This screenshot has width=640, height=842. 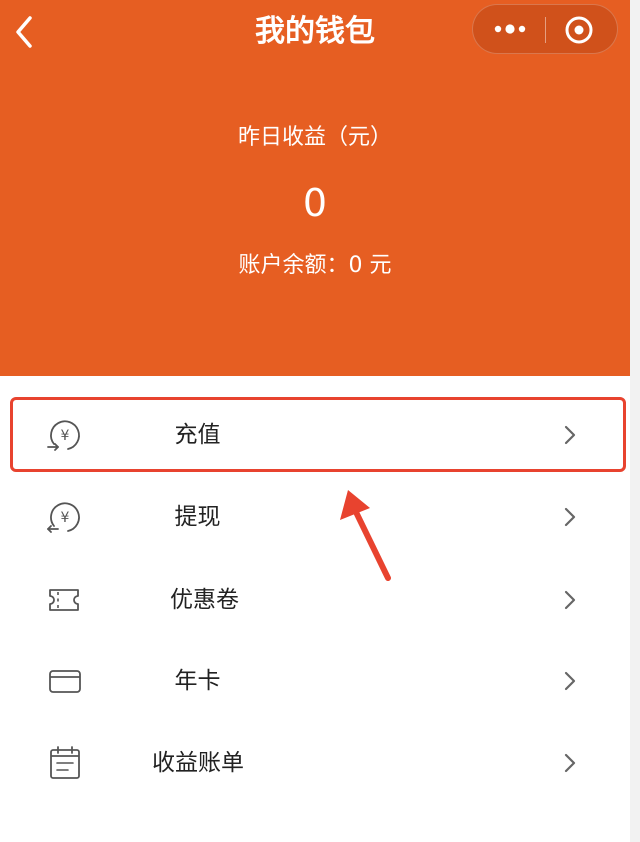 I want to click on ticket-icon, so click(x=64, y=600).